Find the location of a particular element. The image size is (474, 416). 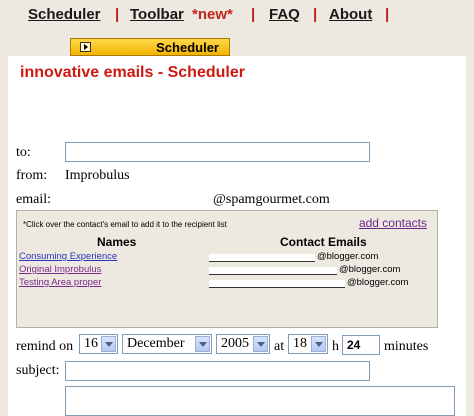

minutes-input: 24 is located at coordinates (361, 345).